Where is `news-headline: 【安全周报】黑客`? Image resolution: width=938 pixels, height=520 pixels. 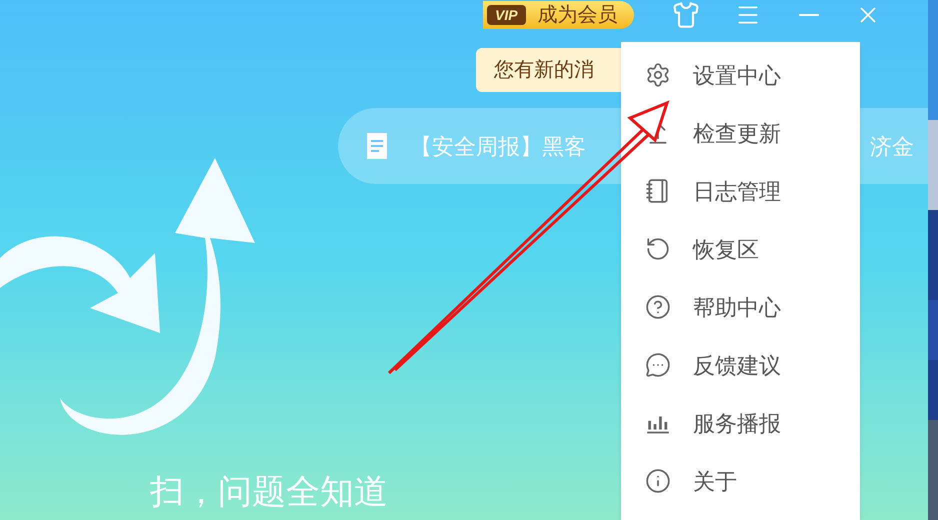 news-headline: 【安全周报】黑客 is located at coordinates (498, 146).